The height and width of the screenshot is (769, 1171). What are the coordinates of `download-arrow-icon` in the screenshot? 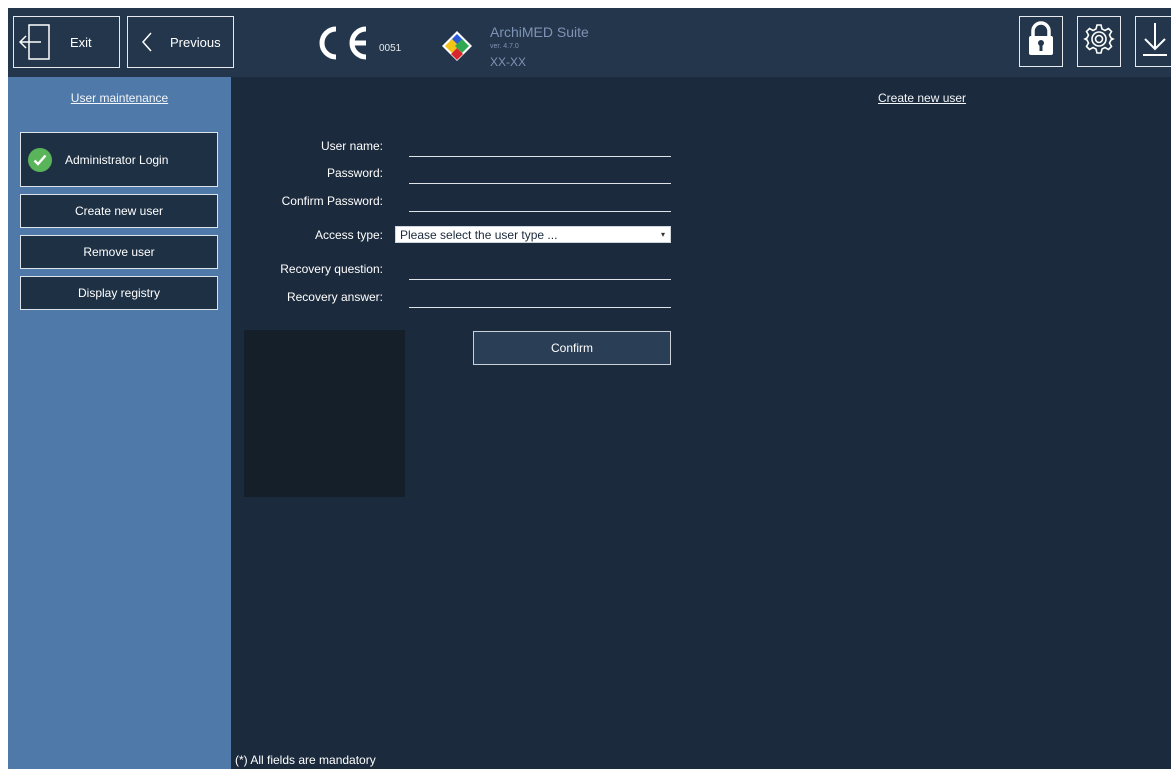 It's located at (1155, 41).